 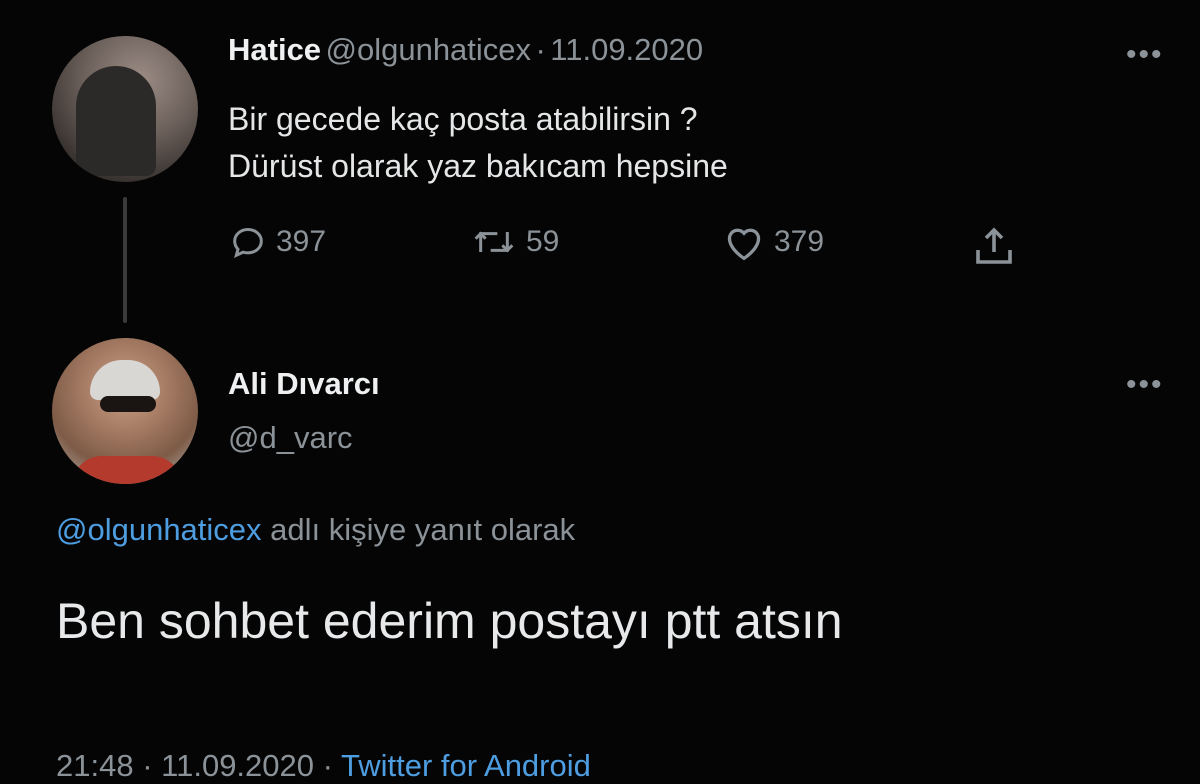 What do you see at coordinates (327, 765) in the screenshot?
I see `tweet2-sep2: ·` at bounding box center [327, 765].